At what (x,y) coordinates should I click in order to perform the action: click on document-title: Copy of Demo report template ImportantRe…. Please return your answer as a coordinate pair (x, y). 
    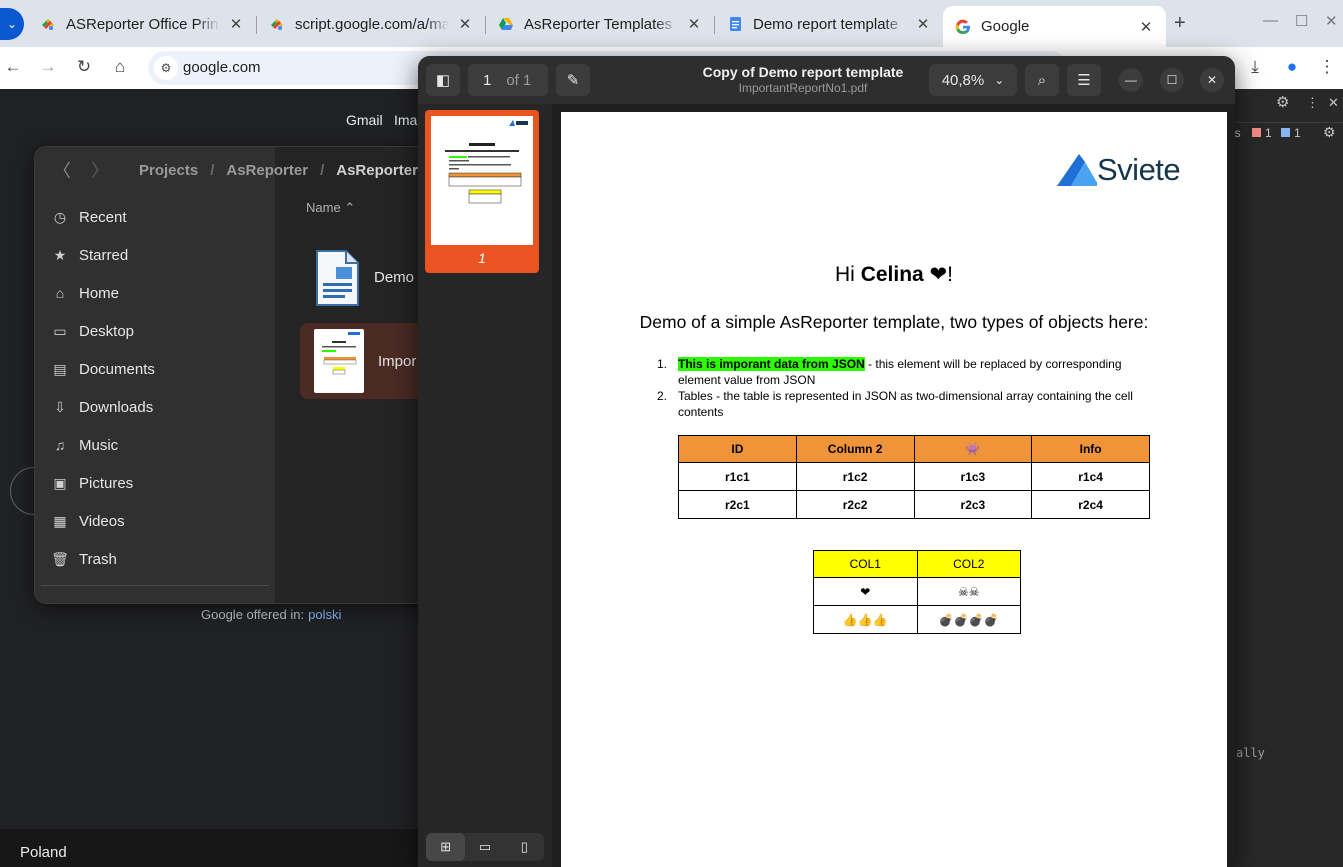
    Looking at the image, I should click on (803, 79).